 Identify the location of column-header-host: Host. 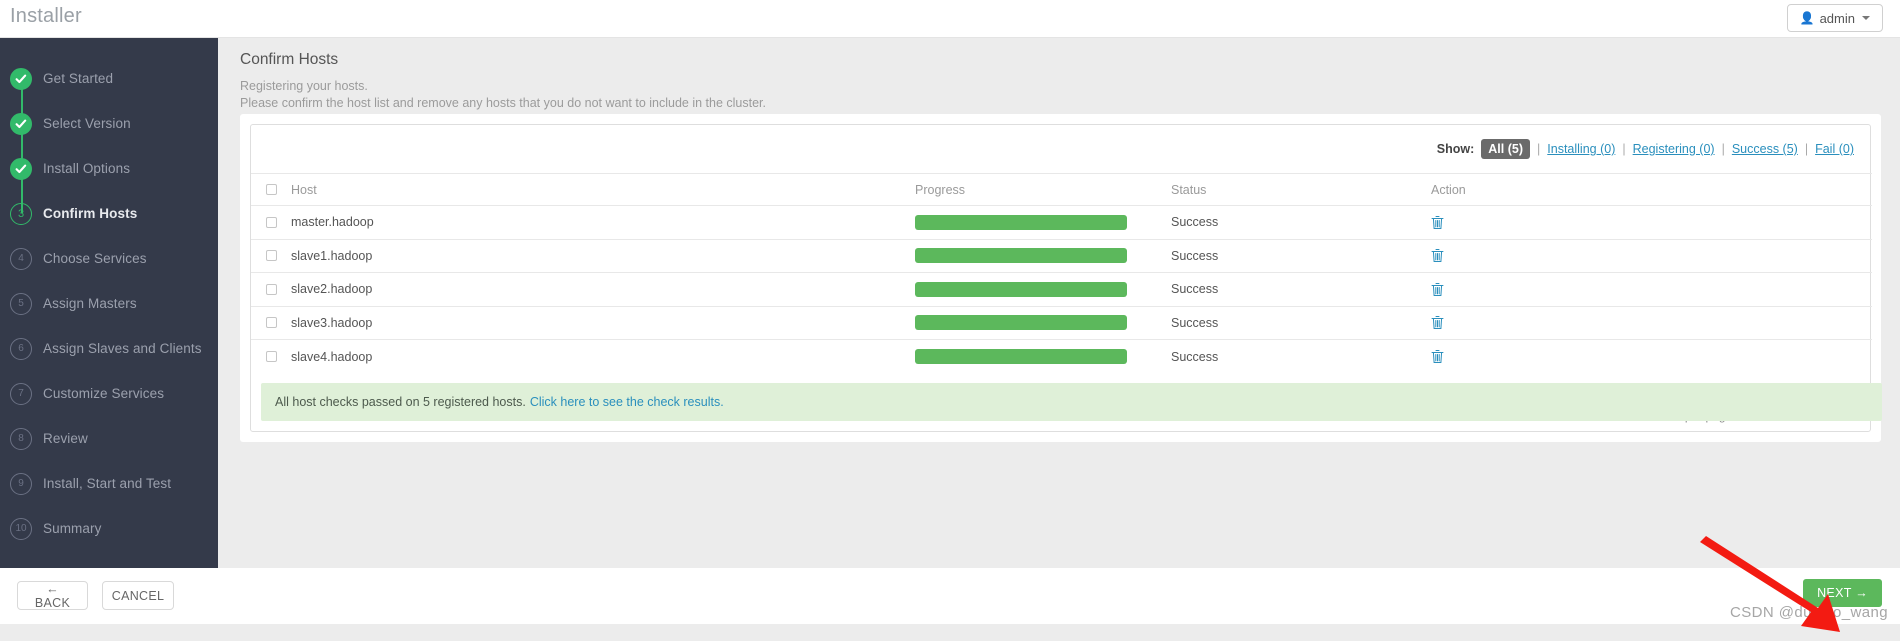
(304, 189).